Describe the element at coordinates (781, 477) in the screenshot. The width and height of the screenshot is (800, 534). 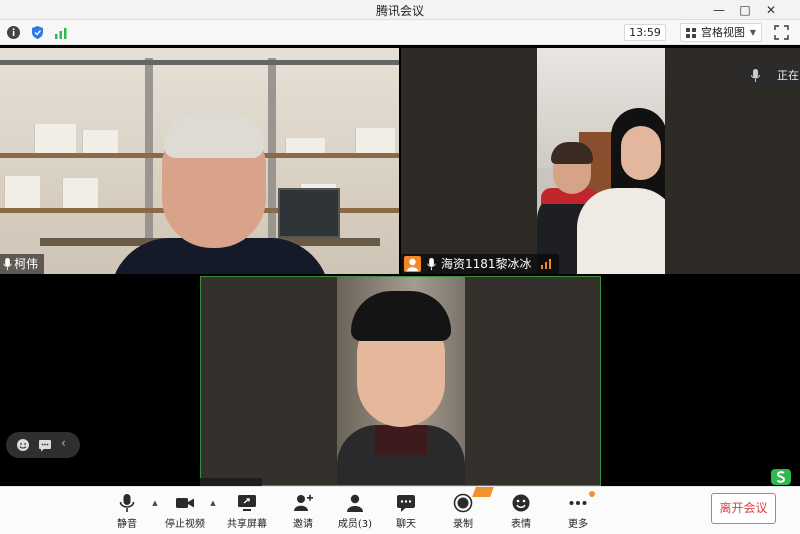
I see `input-method-icon` at that location.